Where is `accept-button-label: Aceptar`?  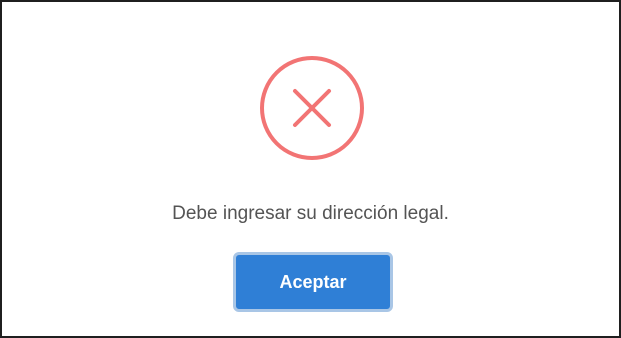 accept-button-label: Aceptar is located at coordinates (313, 282).